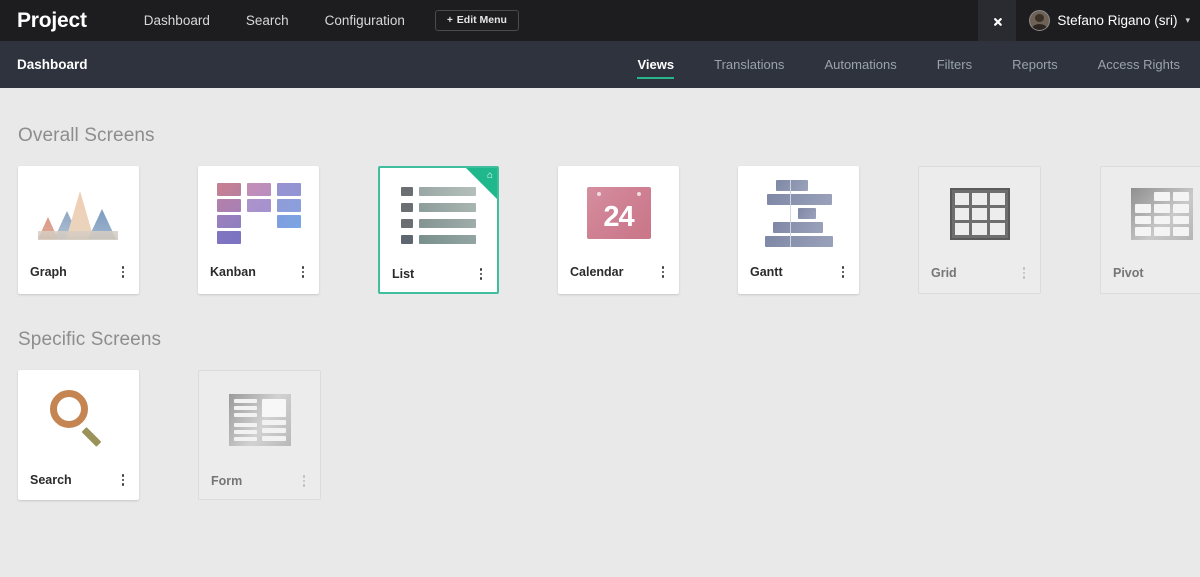  I want to click on view-card-list: ⌂ List, so click(438, 230).